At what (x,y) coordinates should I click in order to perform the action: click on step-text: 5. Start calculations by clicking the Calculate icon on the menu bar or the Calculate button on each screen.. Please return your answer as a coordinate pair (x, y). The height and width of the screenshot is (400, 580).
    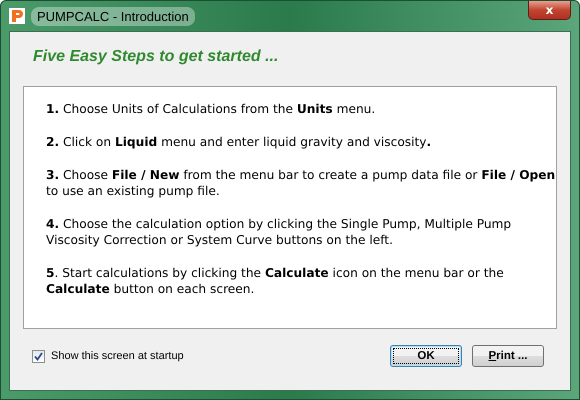
    Looking at the image, I should click on (275, 281).